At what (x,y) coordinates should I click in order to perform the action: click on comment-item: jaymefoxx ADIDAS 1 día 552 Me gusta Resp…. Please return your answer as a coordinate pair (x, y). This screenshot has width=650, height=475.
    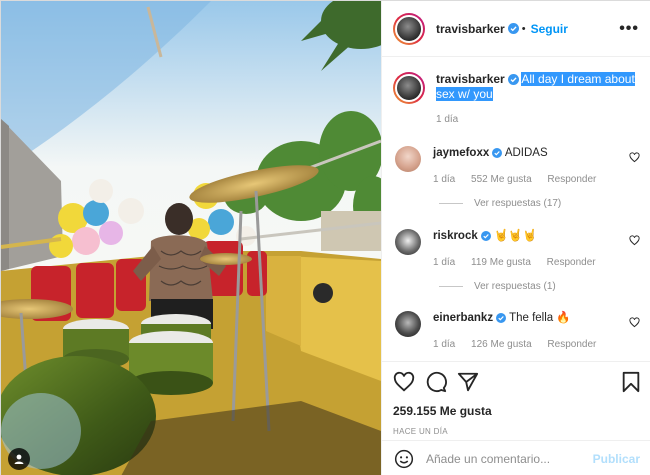
    Looking at the image, I should click on (517, 166).